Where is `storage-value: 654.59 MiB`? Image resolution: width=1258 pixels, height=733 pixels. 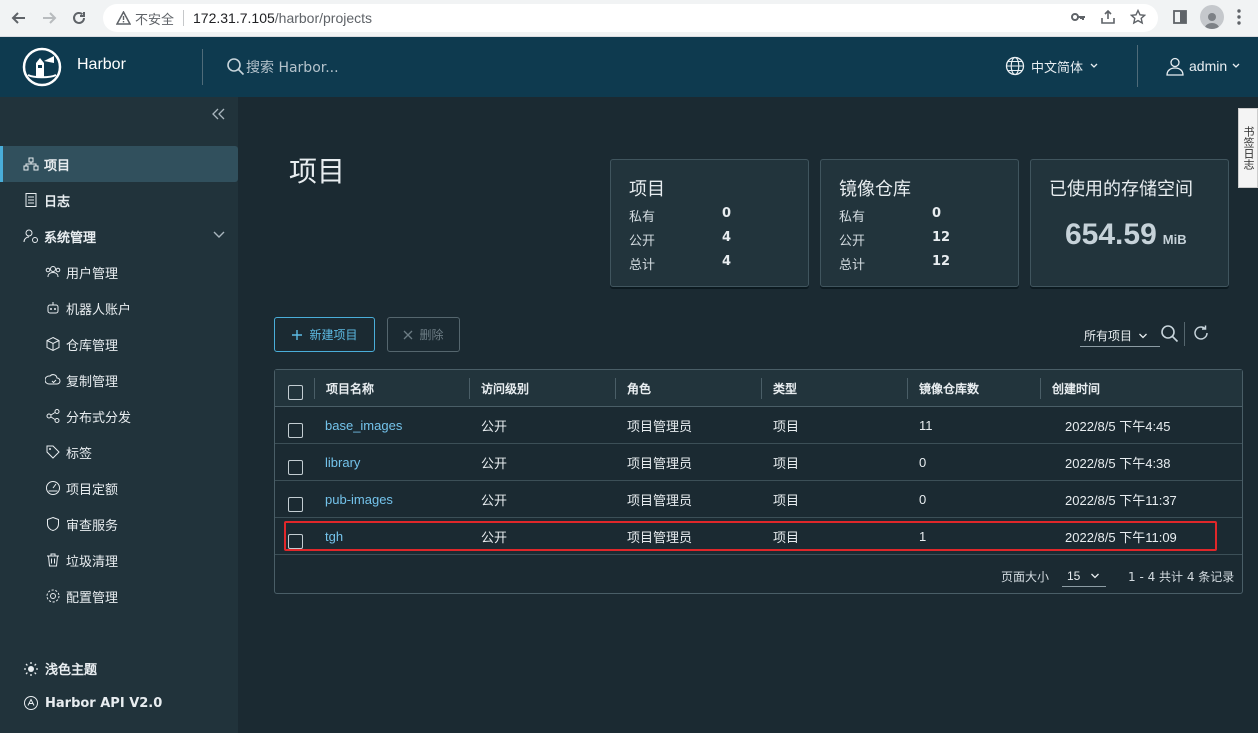 storage-value: 654.59 MiB is located at coordinates (1126, 235).